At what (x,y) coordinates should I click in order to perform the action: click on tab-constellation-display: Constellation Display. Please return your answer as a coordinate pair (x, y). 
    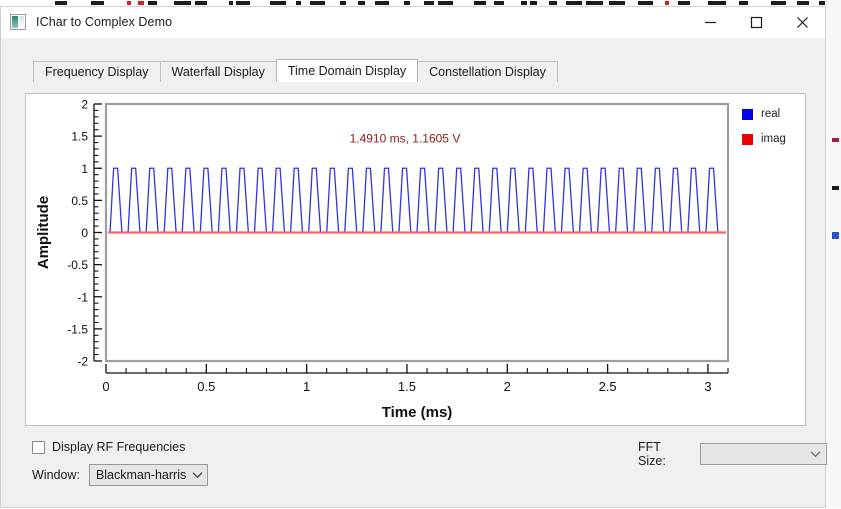
    Looking at the image, I should click on (487, 71).